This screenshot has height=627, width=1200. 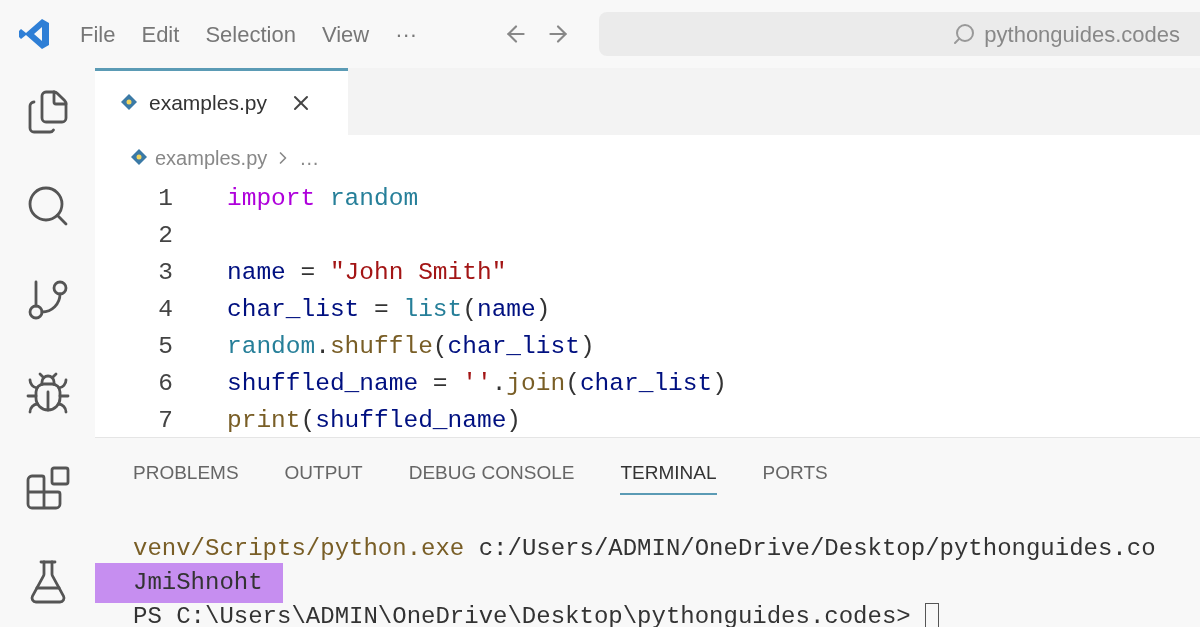 I want to click on menu-item: File, so click(x=98, y=34).